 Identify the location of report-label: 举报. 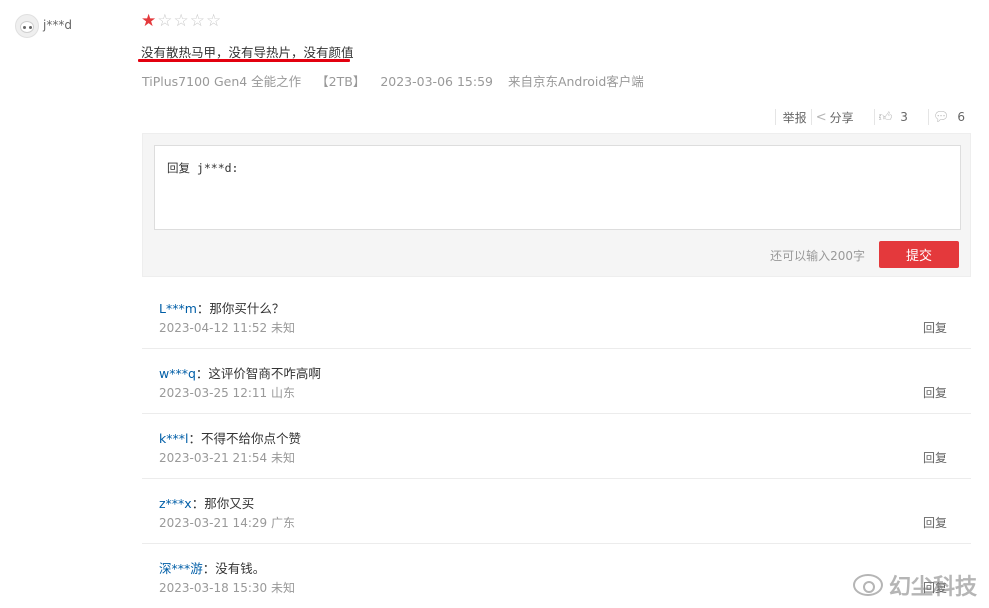
(794, 117).